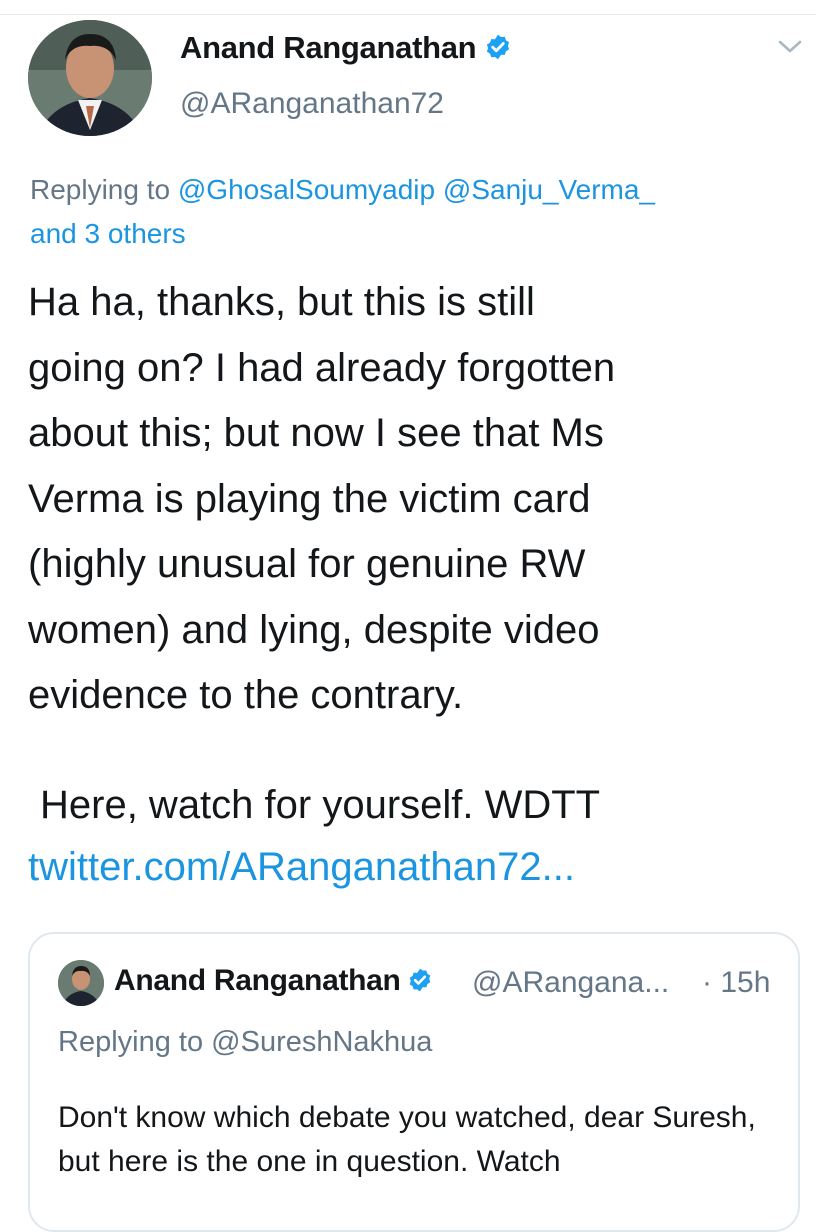 The height and width of the screenshot is (1232, 816). Describe the element at coordinates (257, 980) in the screenshot. I see `quoted-author-name-text: Anand Ranganathan` at that location.